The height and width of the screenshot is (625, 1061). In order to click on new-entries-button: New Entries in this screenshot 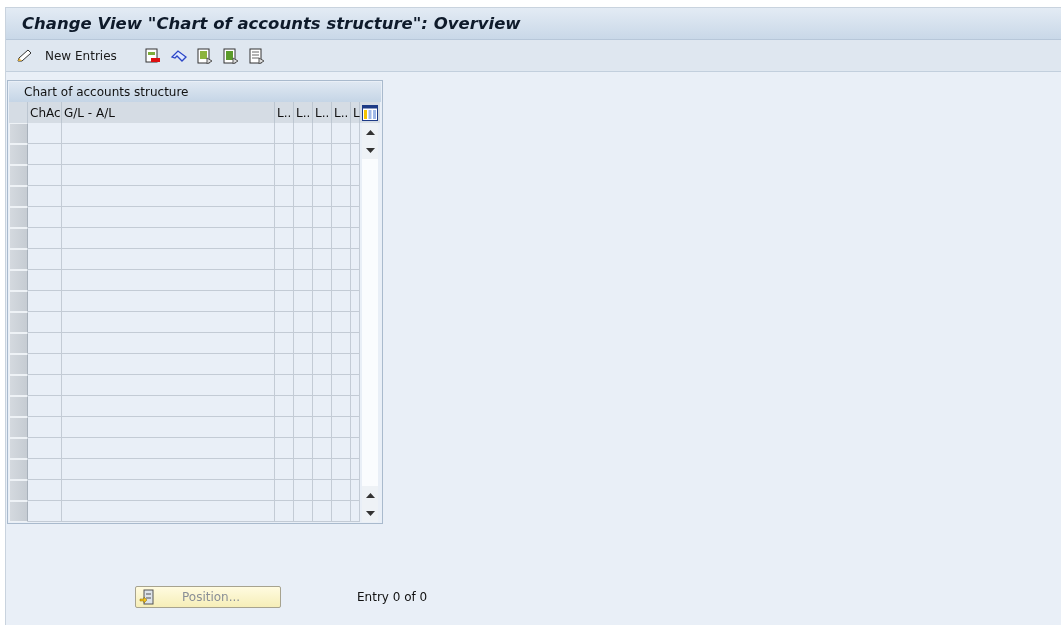, I will do `click(76, 55)`.